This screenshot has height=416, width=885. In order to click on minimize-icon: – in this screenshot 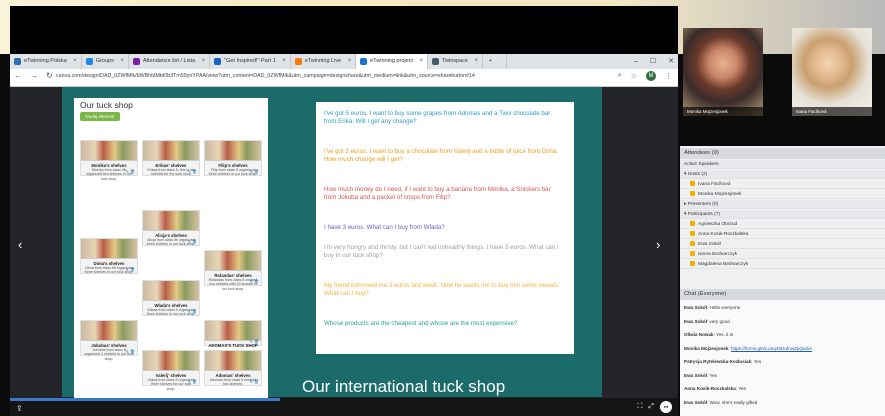, I will do `click(636, 61)`.